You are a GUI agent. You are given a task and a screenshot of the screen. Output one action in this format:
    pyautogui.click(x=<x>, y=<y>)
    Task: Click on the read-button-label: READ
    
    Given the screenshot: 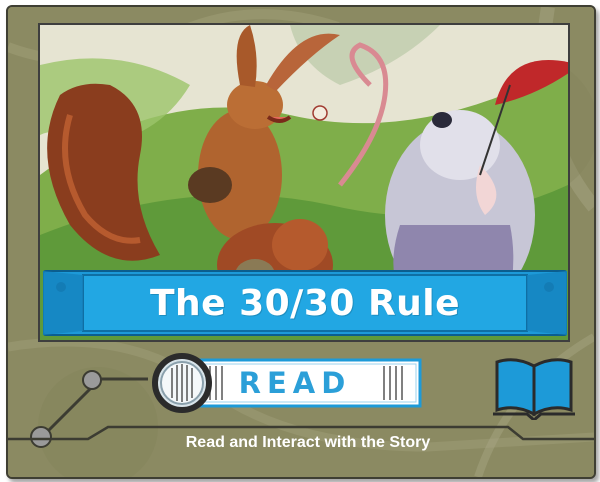 What is the action you would take?
    pyautogui.click(x=295, y=383)
    